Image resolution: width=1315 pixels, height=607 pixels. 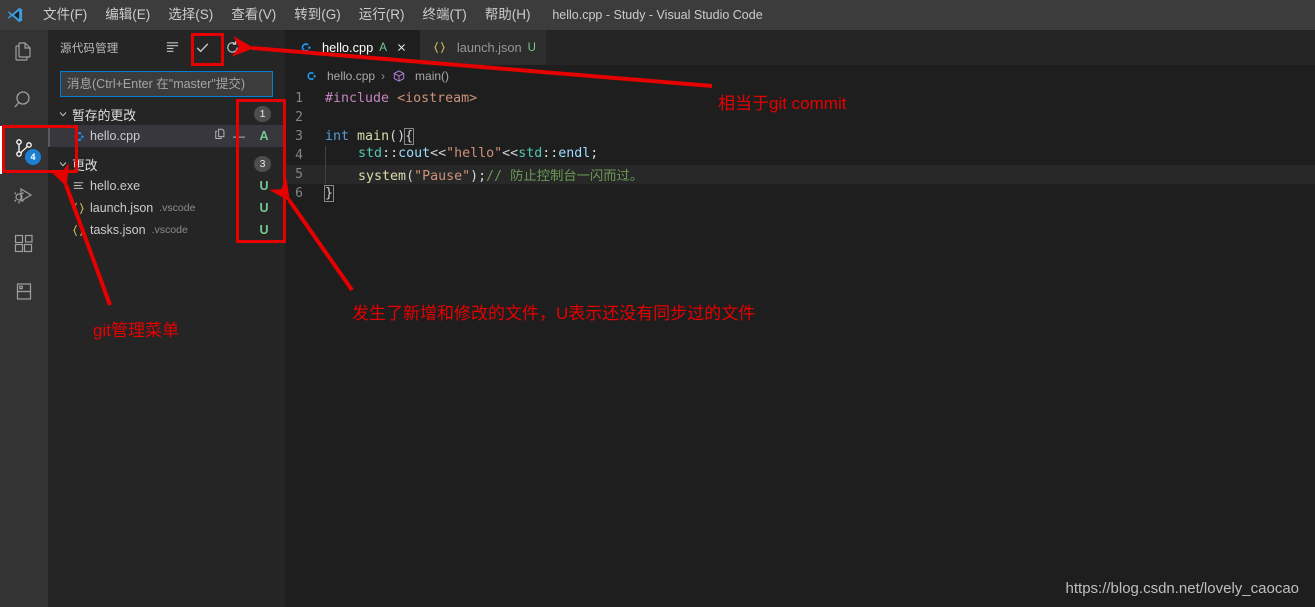 I want to click on scm-header: 源代码管理, so click(x=166, y=47).